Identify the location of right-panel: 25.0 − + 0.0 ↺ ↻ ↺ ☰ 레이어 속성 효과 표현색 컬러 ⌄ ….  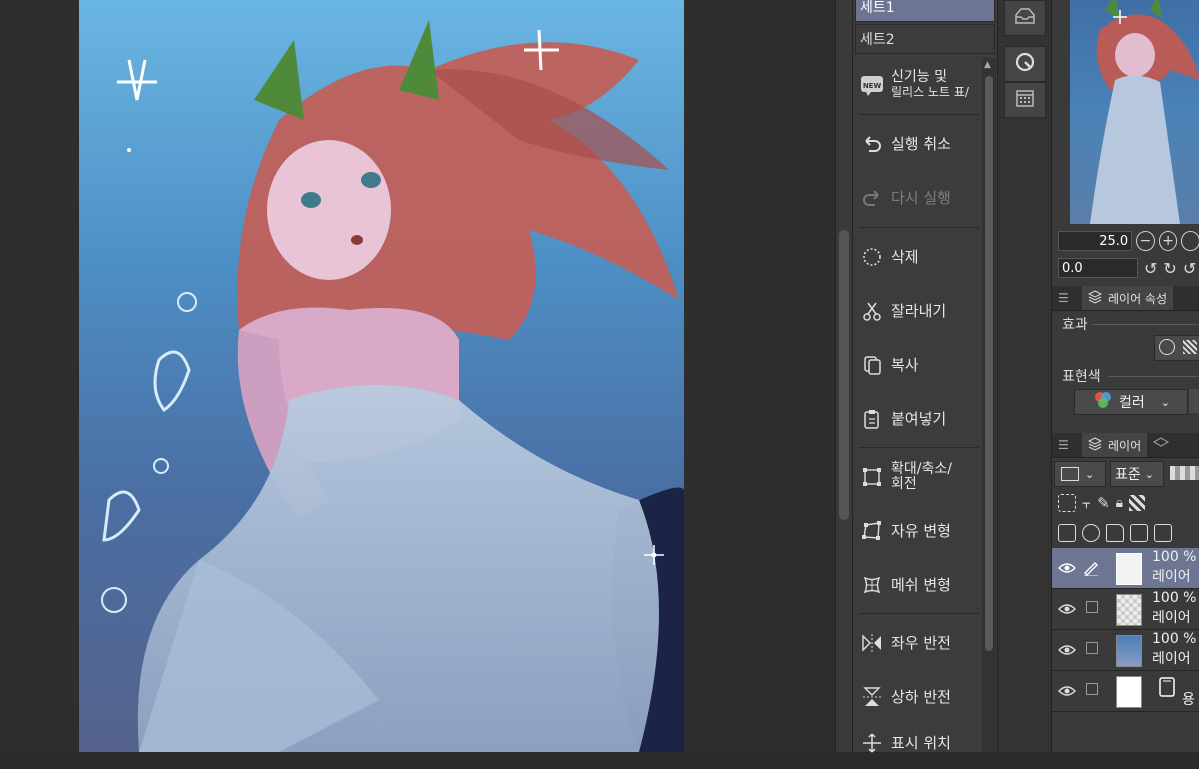
(1125, 376).